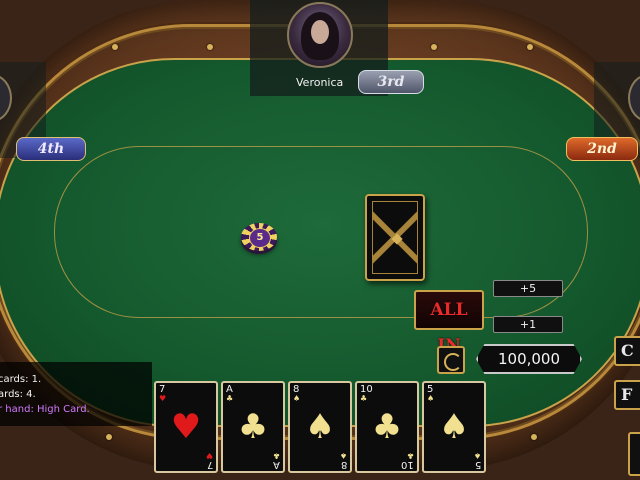  I want to click on right-action-button-1: C, so click(627, 351).